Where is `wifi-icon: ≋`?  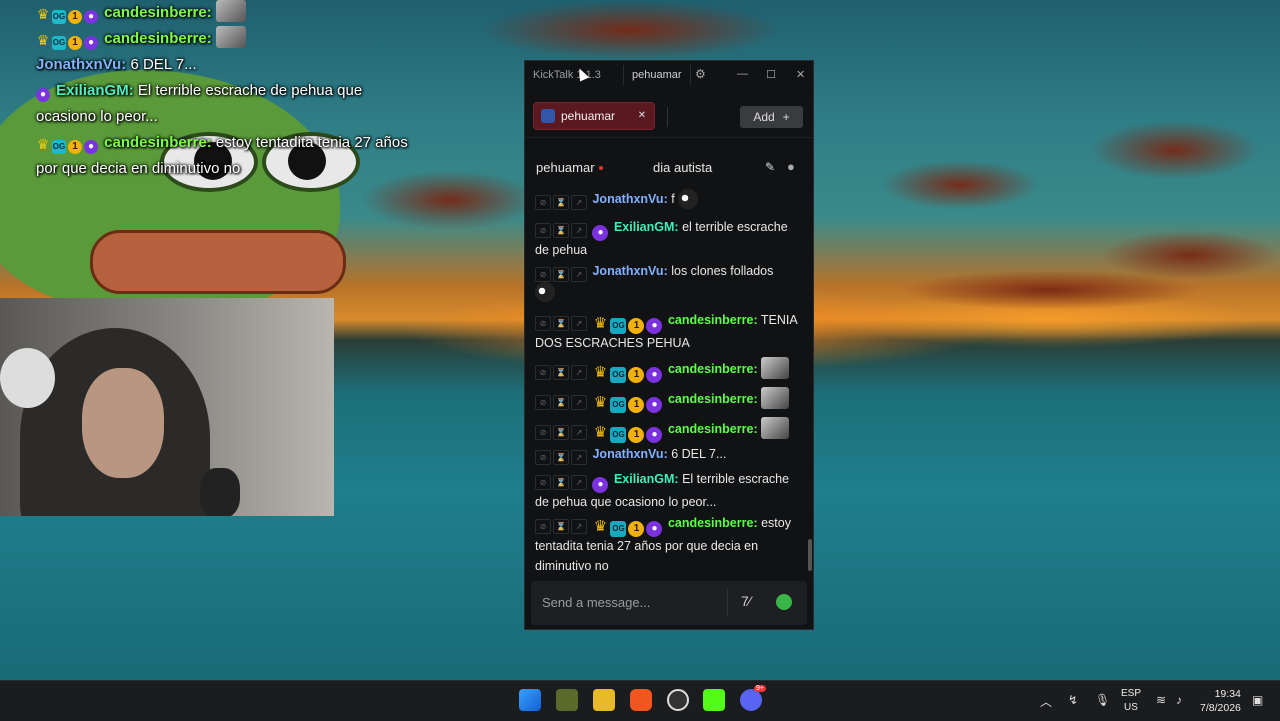
wifi-icon: ≋ is located at coordinates (1161, 700).